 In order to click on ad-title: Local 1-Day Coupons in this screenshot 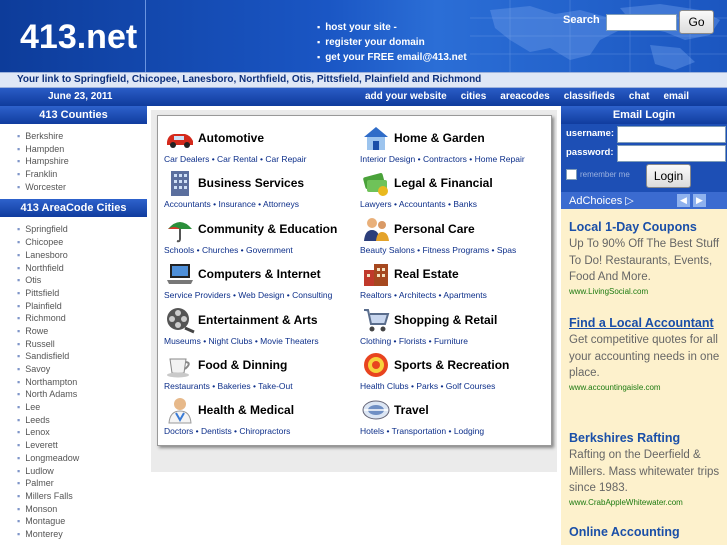, I will do `click(646, 227)`.